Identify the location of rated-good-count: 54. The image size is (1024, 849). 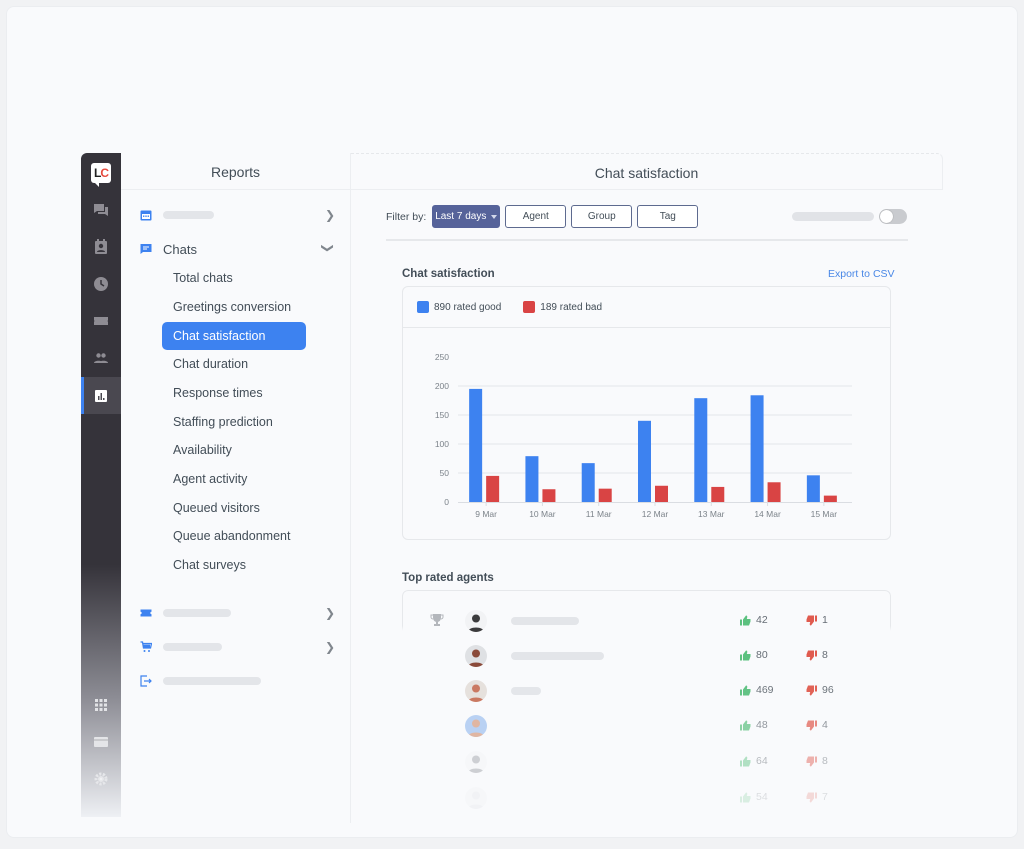
(754, 797).